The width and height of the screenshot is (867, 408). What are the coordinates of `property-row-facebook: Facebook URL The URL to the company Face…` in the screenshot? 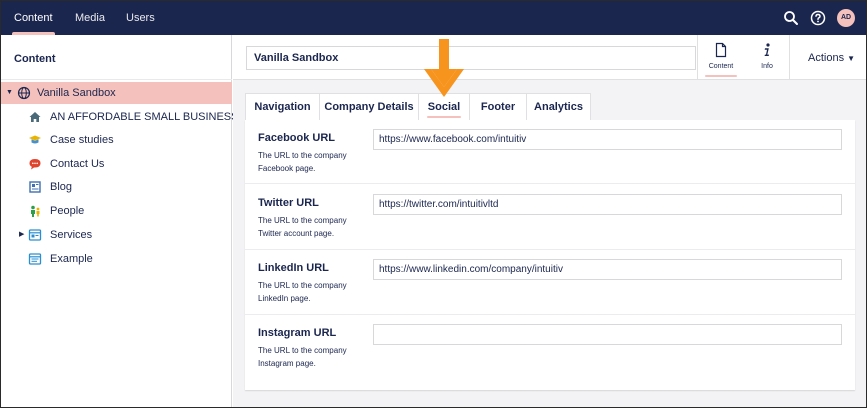 It's located at (550, 152).